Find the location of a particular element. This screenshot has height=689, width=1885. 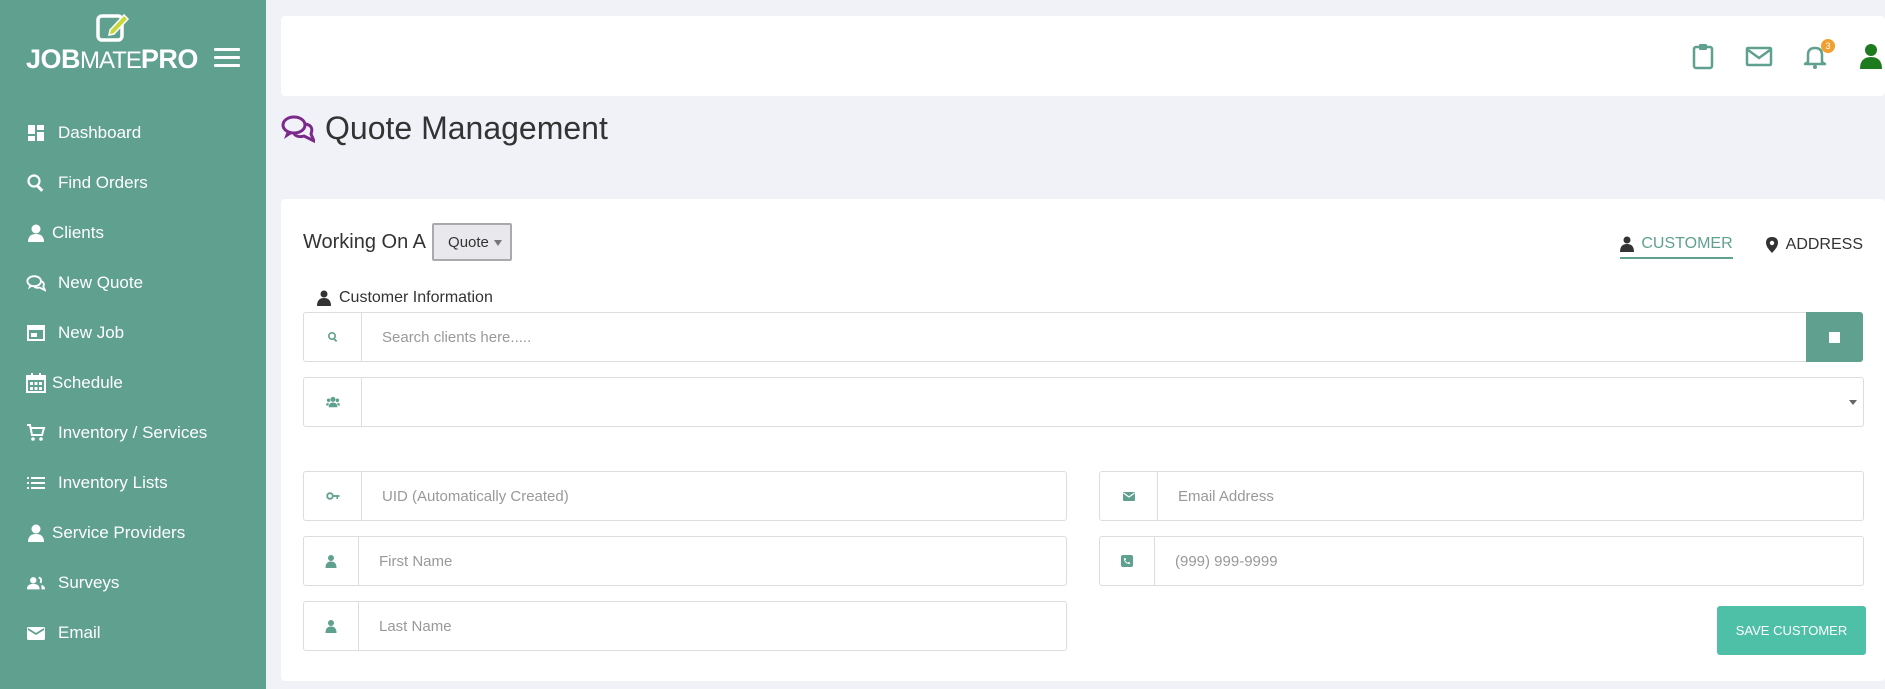

logo-pro: PRO is located at coordinates (169, 59).